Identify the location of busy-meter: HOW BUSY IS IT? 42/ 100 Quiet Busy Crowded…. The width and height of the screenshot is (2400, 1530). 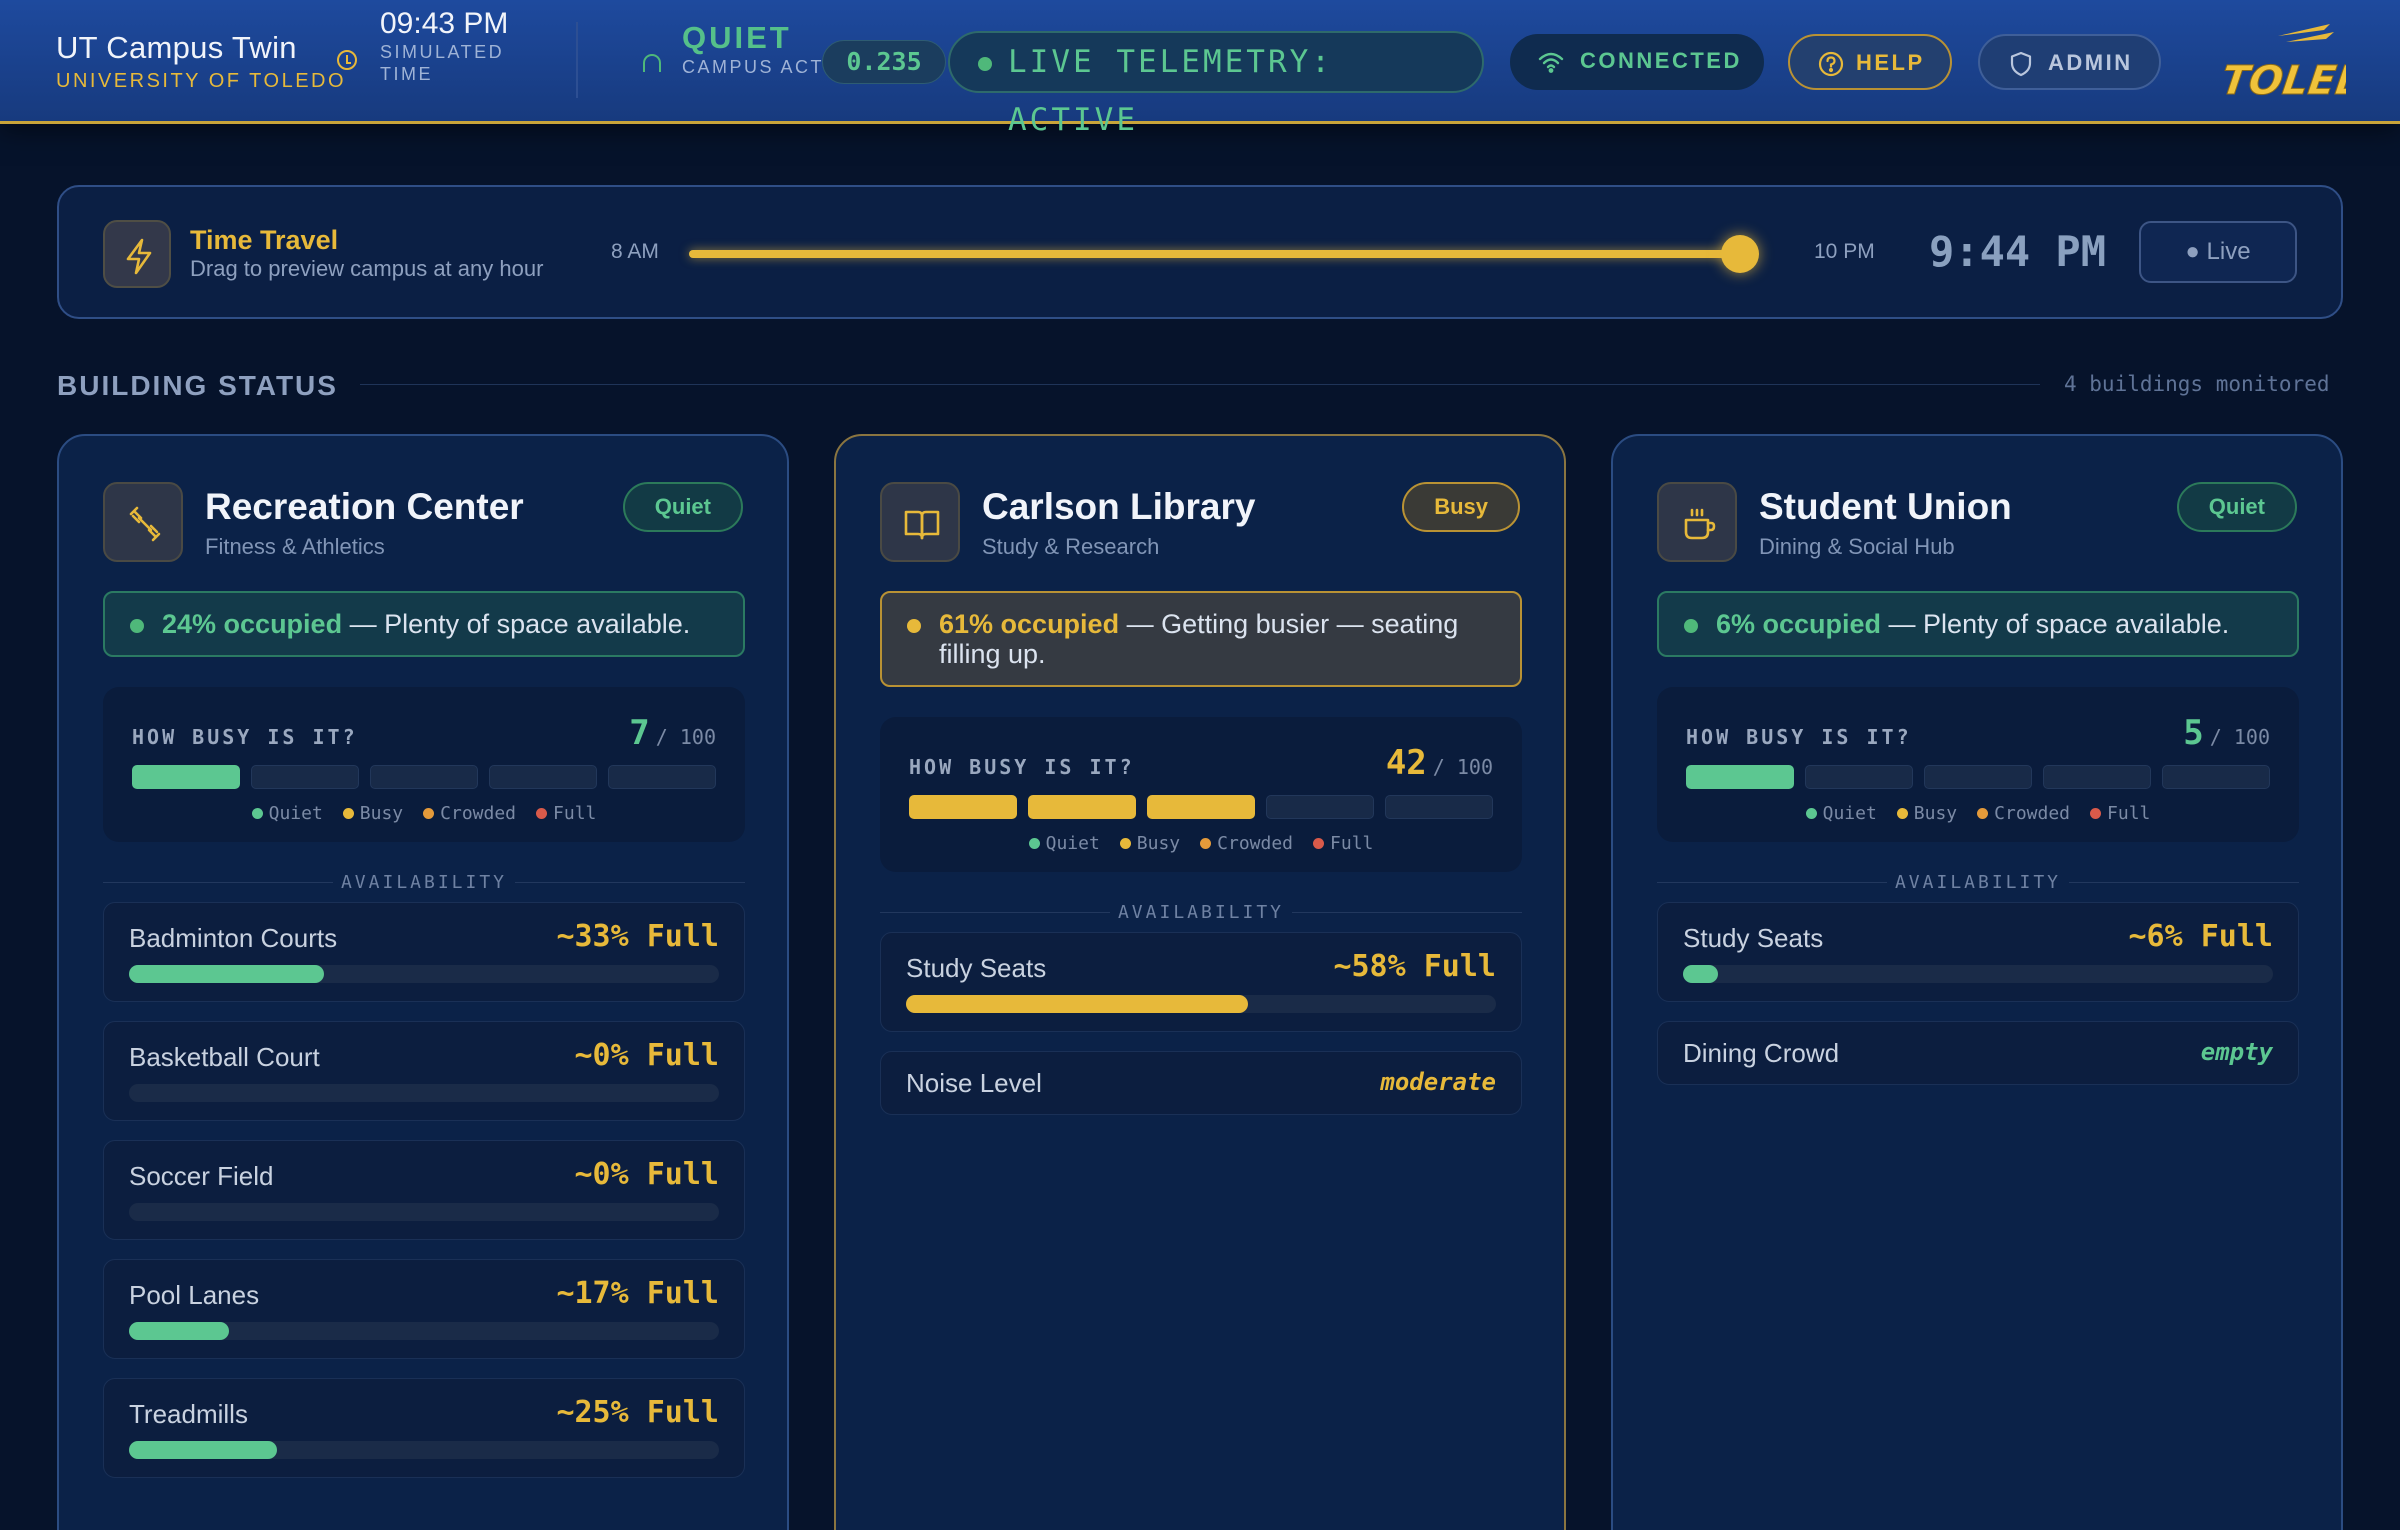
(1201, 794).